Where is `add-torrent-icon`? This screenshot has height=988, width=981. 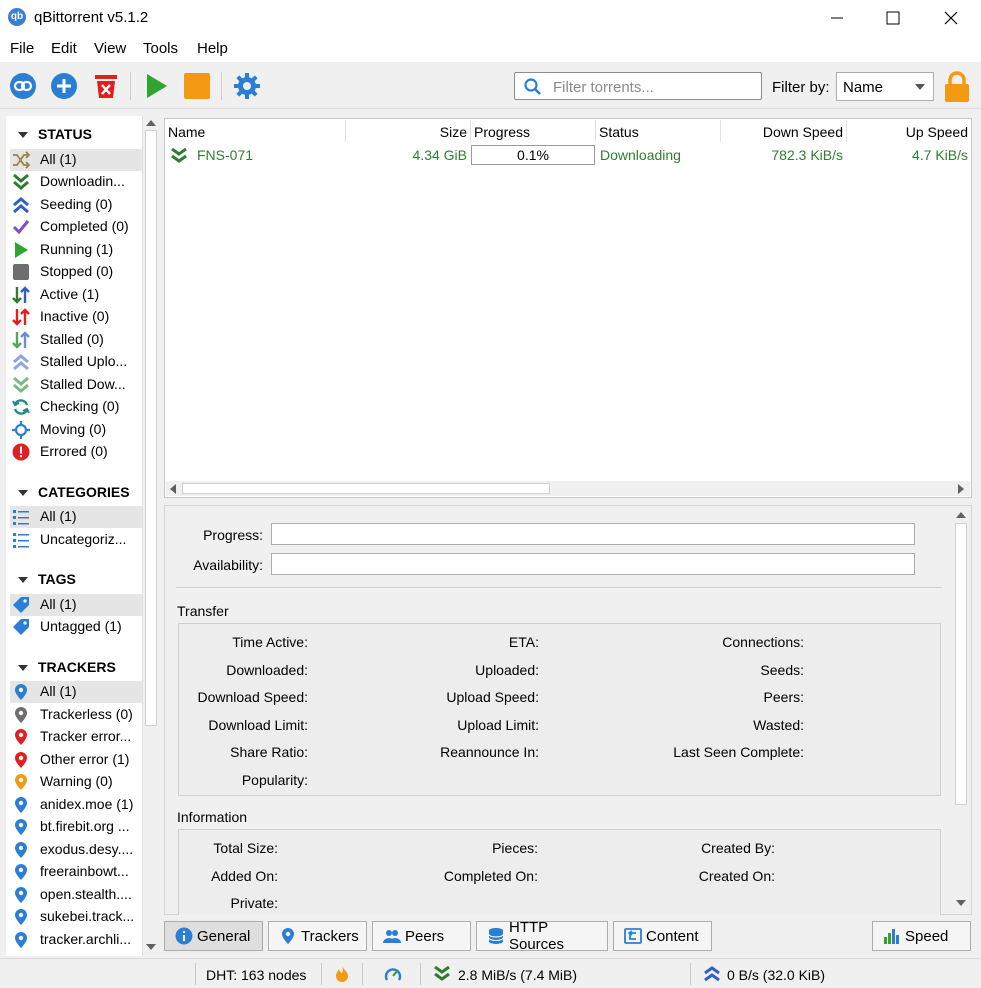
add-torrent-icon is located at coordinates (64, 86).